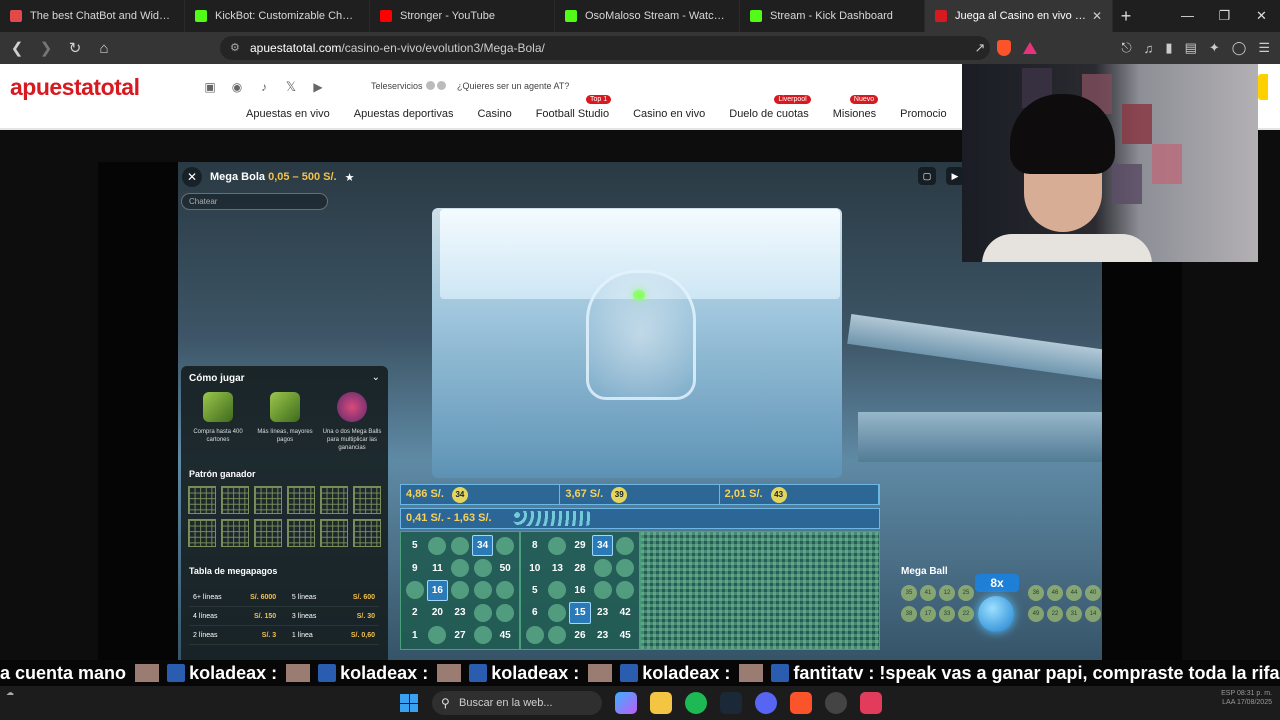 The height and width of the screenshot is (720, 1280). What do you see at coordinates (928, 614) in the screenshot?
I see `mega-ball-number: 17` at bounding box center [928, 614].